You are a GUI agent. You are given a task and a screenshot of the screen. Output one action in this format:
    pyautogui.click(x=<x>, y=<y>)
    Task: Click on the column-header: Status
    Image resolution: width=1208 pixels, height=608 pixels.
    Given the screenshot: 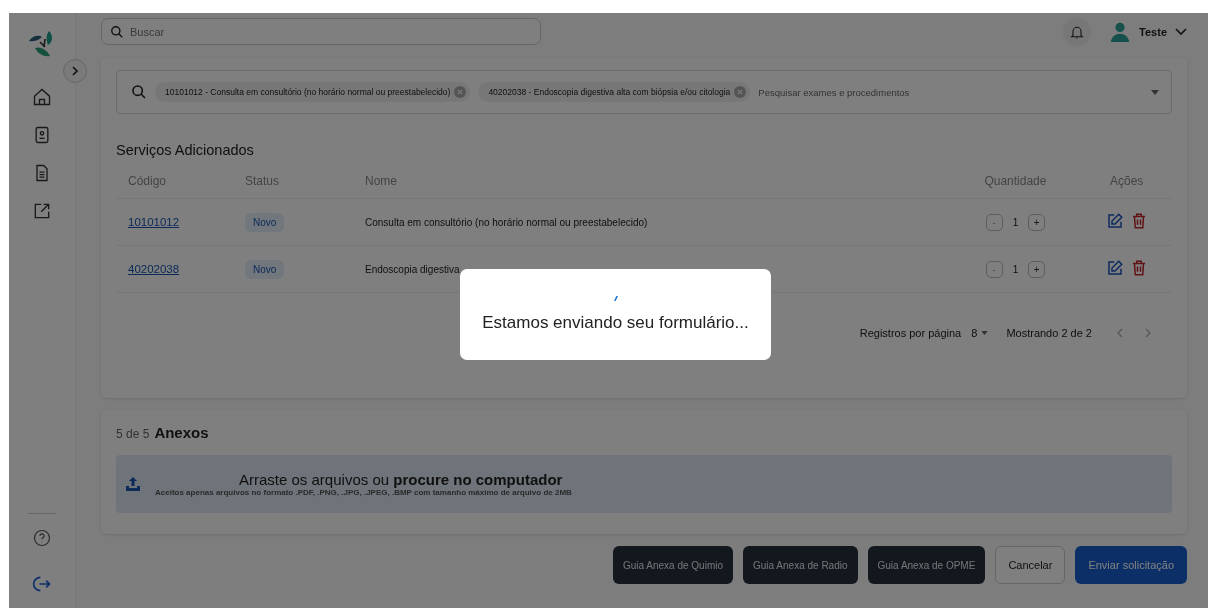 What is the action you would take?
    pyautogui.click(x=262, y=181)
    